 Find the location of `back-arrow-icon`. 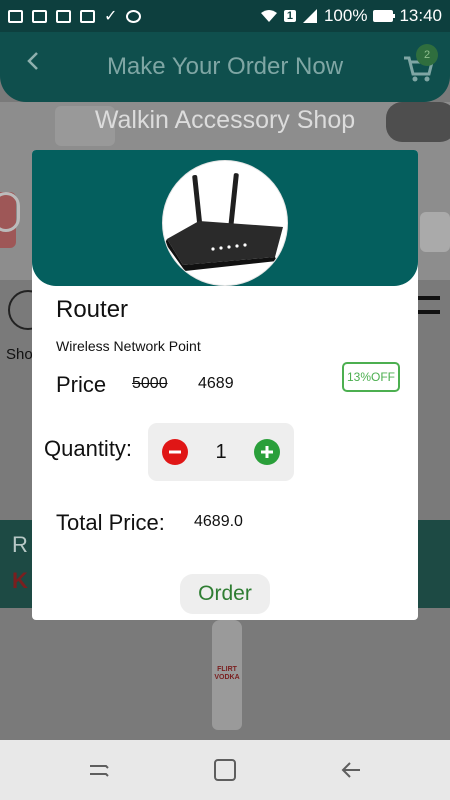

back-arrow-icon is located at coordinates (350, 770).